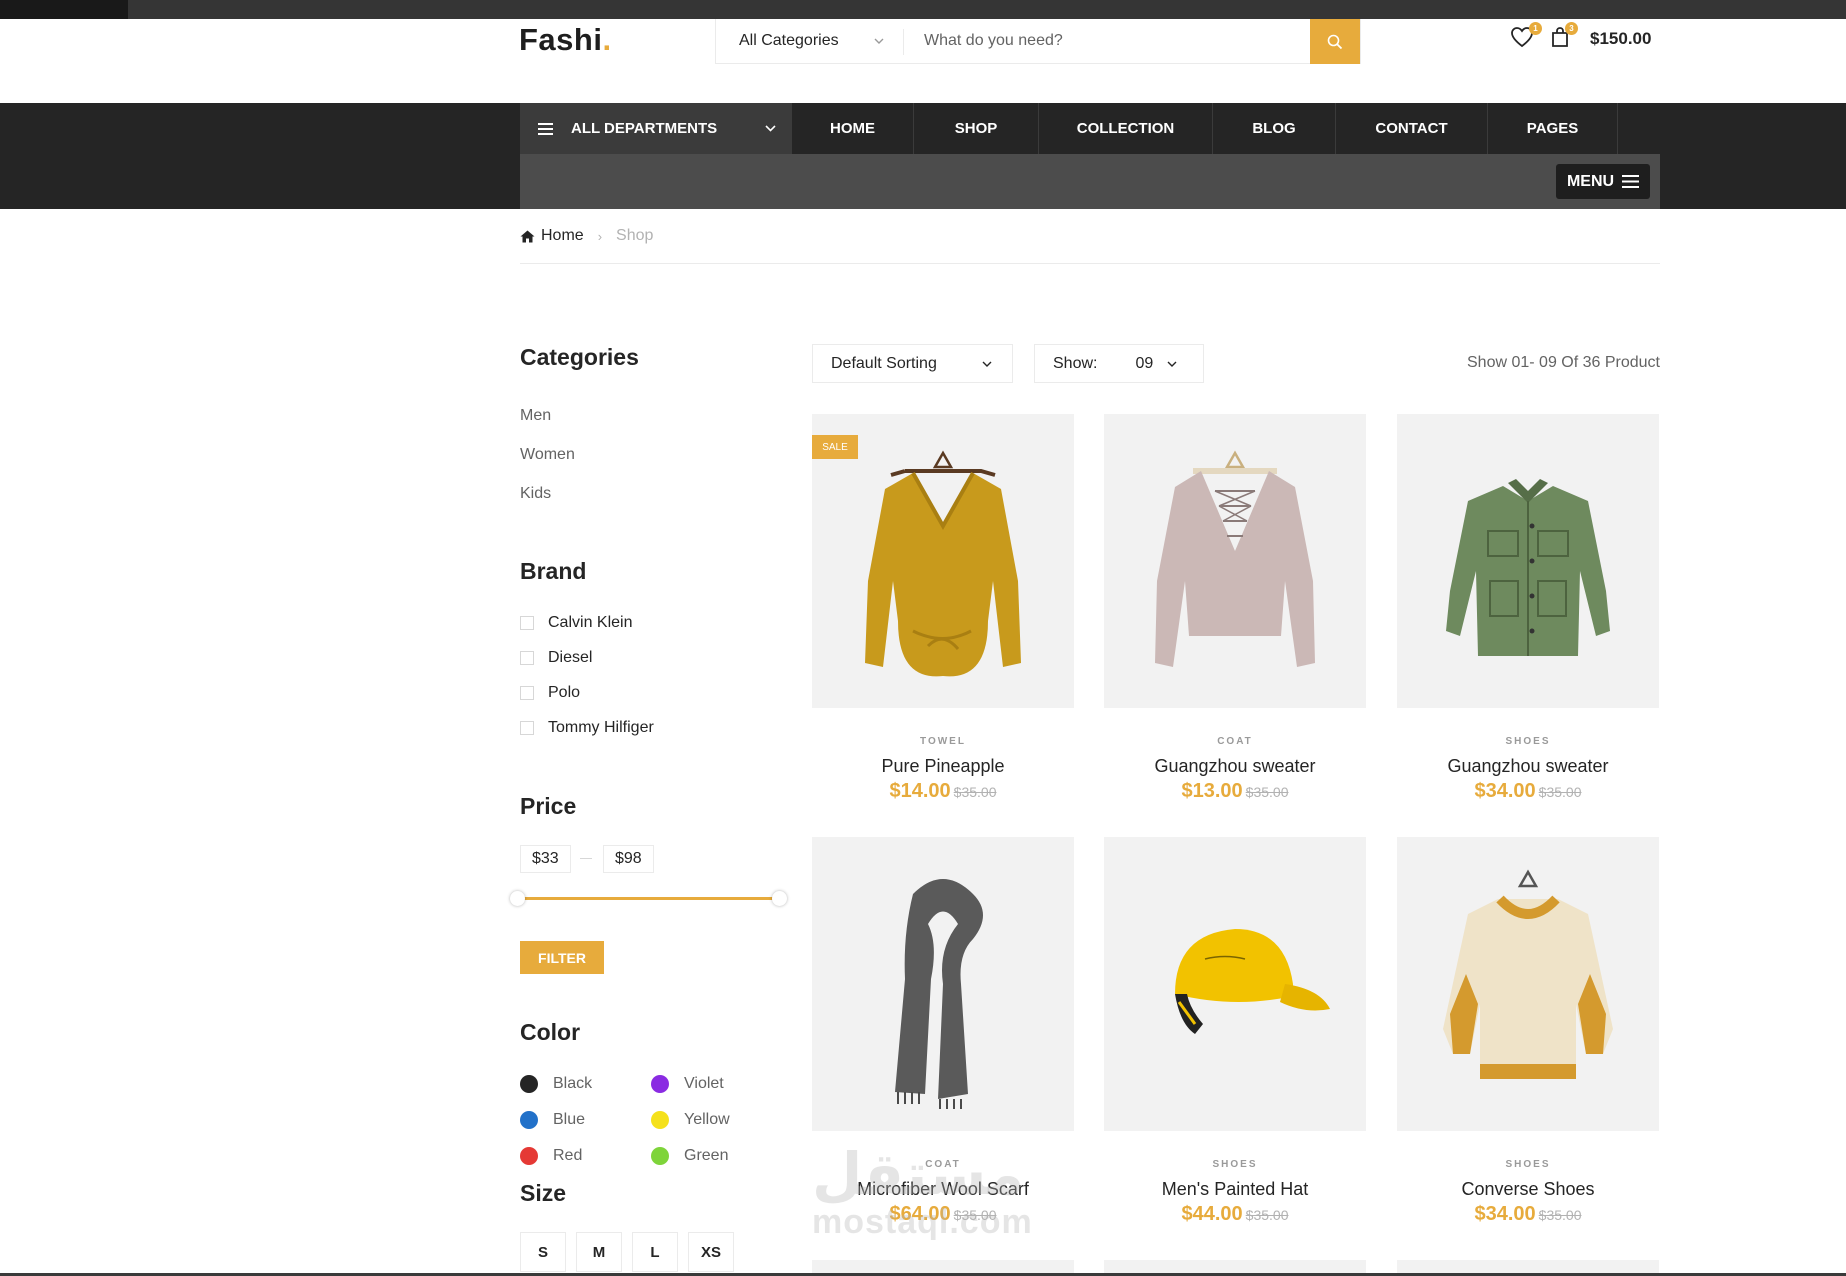  What do you see at coordinates (943, 561) in the screenshot?
I see `product-image: SALE` at bounding box center [943, 561].